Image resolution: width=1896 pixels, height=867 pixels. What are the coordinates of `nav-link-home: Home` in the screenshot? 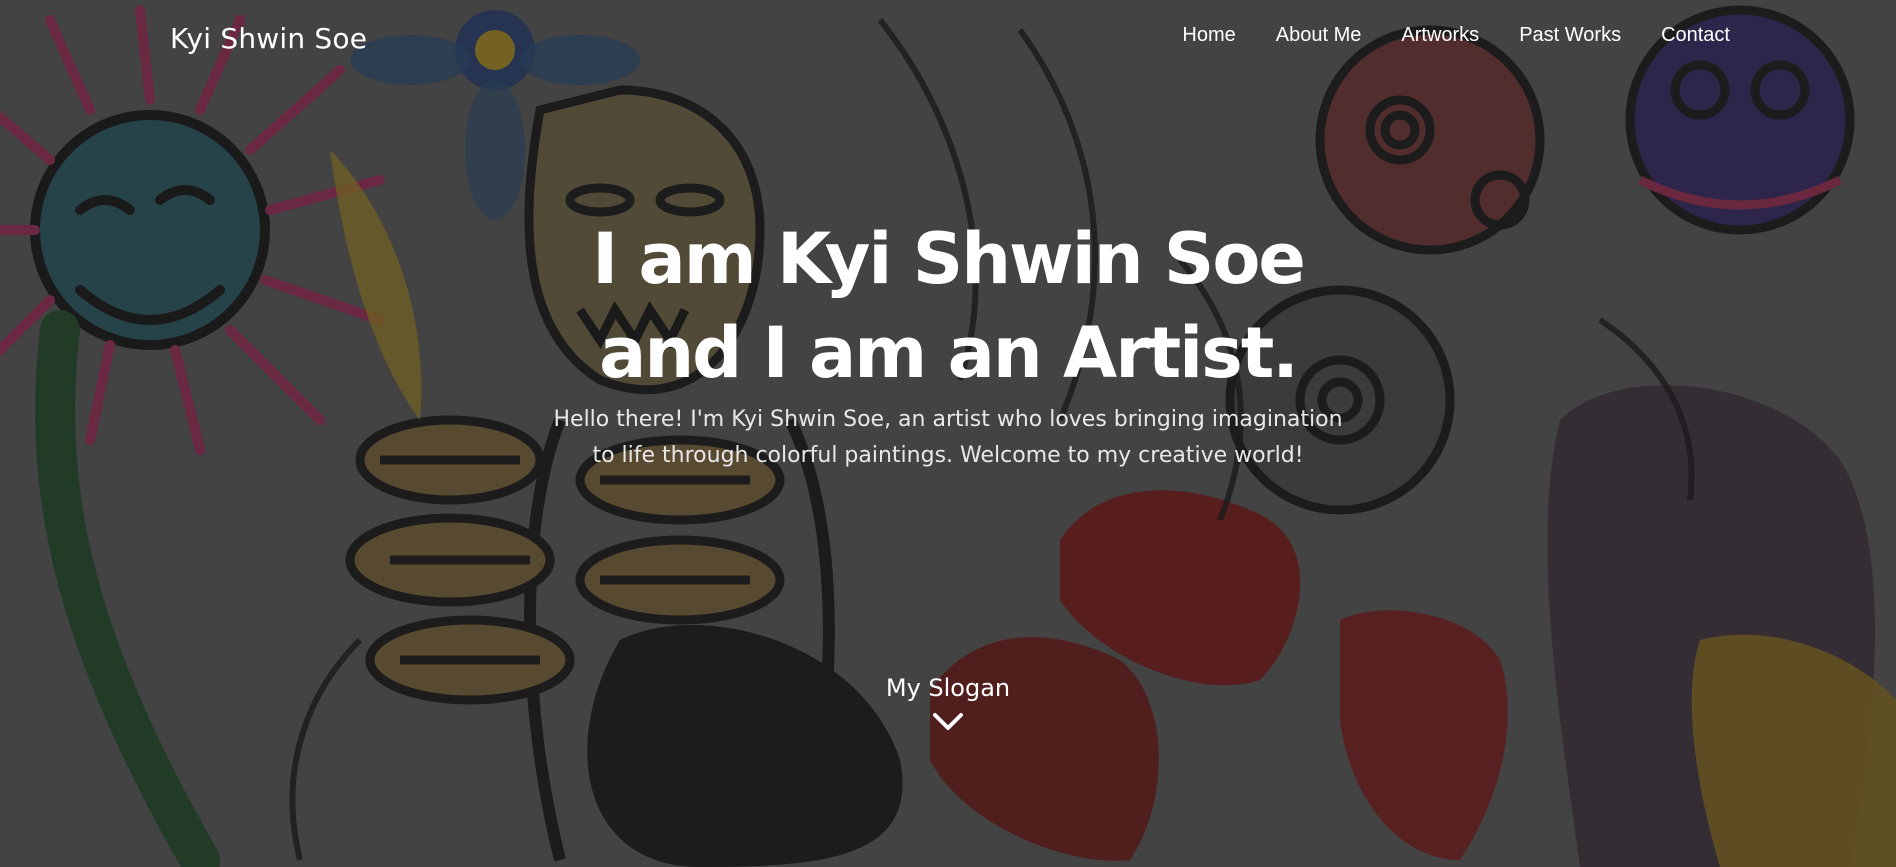 It's located at (1208, 35).